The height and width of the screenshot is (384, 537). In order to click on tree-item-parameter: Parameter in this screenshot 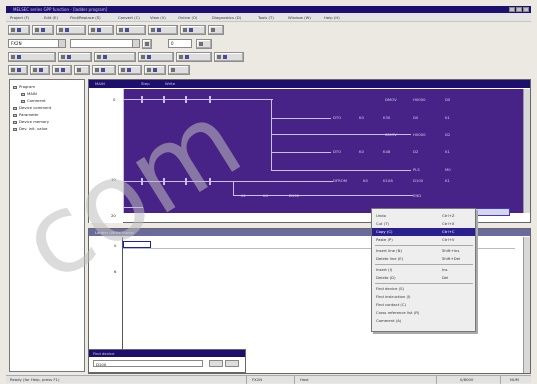, I will do `click(26, 114)`.